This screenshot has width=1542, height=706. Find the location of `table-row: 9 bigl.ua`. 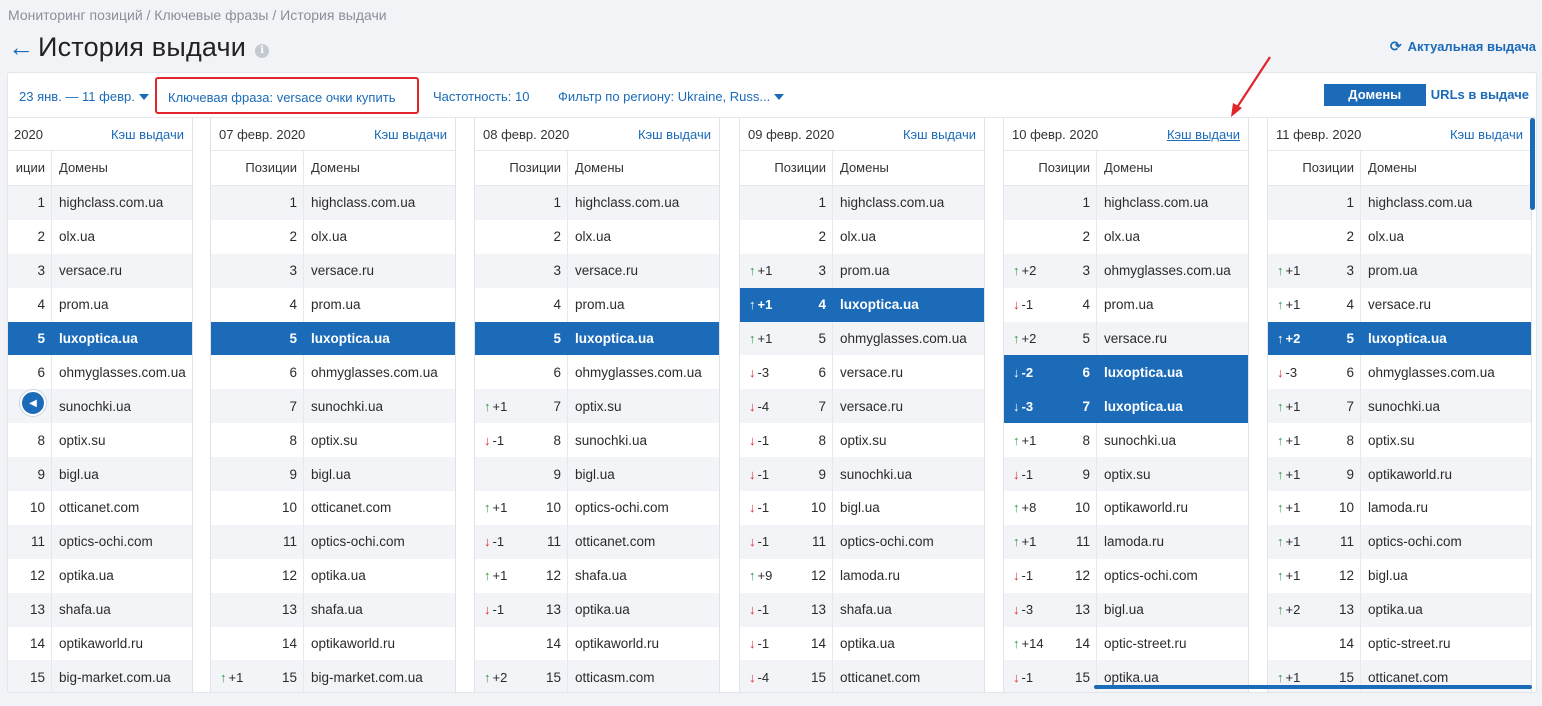

table-row: 9 bigl.ua is located at coordinates (333, 474).